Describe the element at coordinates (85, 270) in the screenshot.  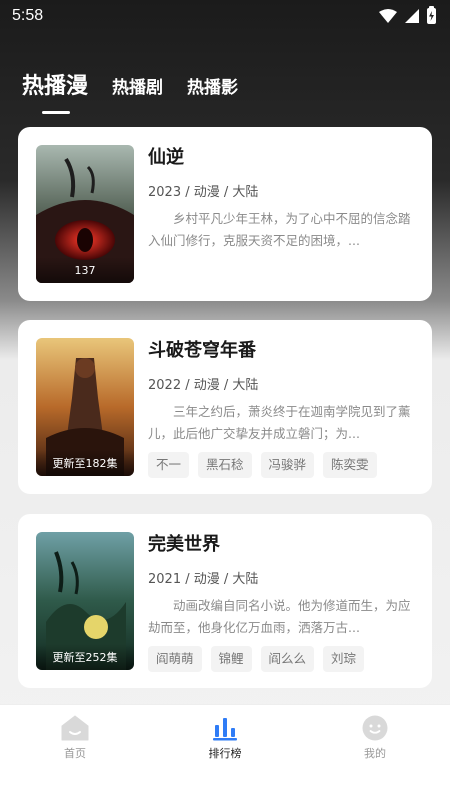
I see `episode-badge: 137` at that location.